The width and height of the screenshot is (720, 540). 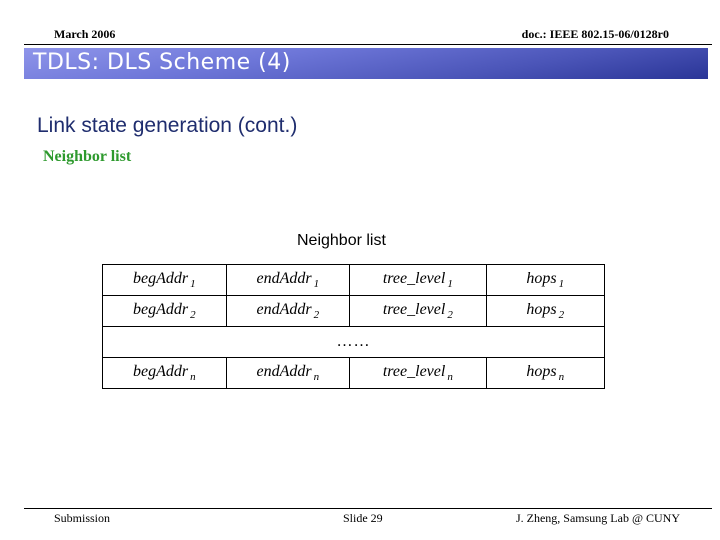 I want to click on table-cell-end-addr: endAddr 2, so click(x=288, y=311).